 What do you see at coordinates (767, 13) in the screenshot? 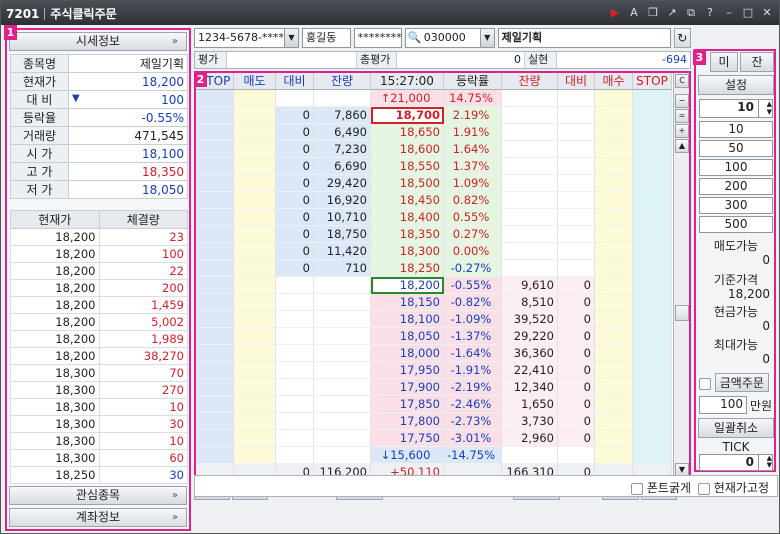
I see `close-icon: ✕` at bounding box center [767, 13].